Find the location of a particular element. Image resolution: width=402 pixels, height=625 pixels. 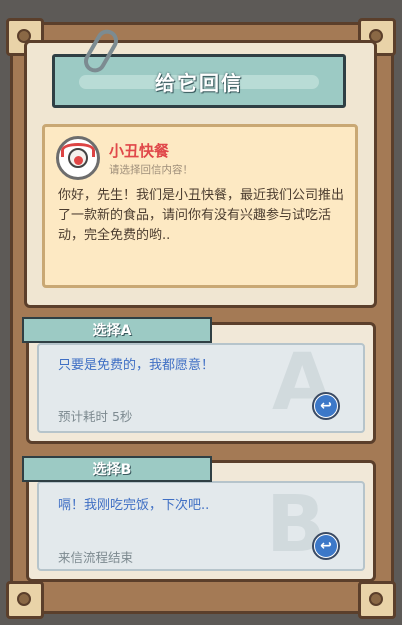

option-b-tag: 选择B is located at coordinates (117, 469).